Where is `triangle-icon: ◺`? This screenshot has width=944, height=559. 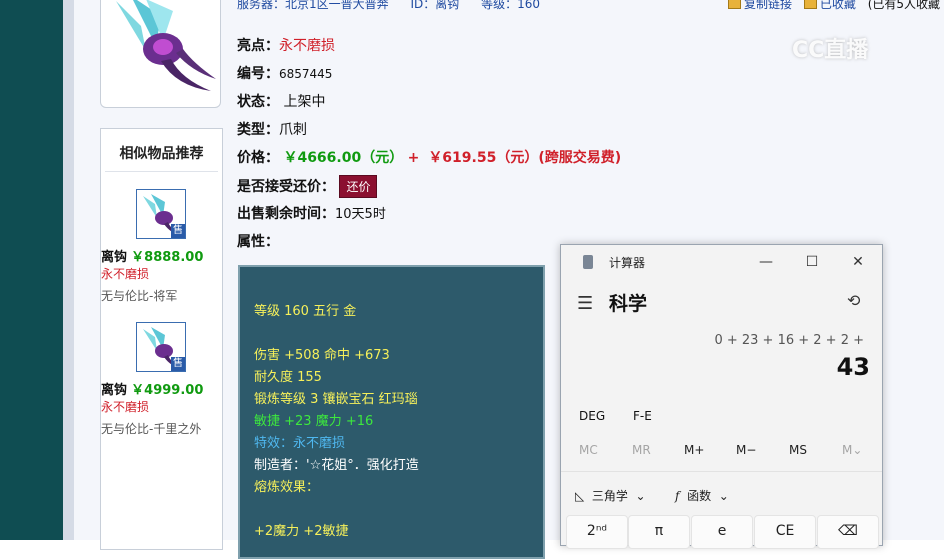 triangle-icon: ◺ is located at coordinates (580, 496).